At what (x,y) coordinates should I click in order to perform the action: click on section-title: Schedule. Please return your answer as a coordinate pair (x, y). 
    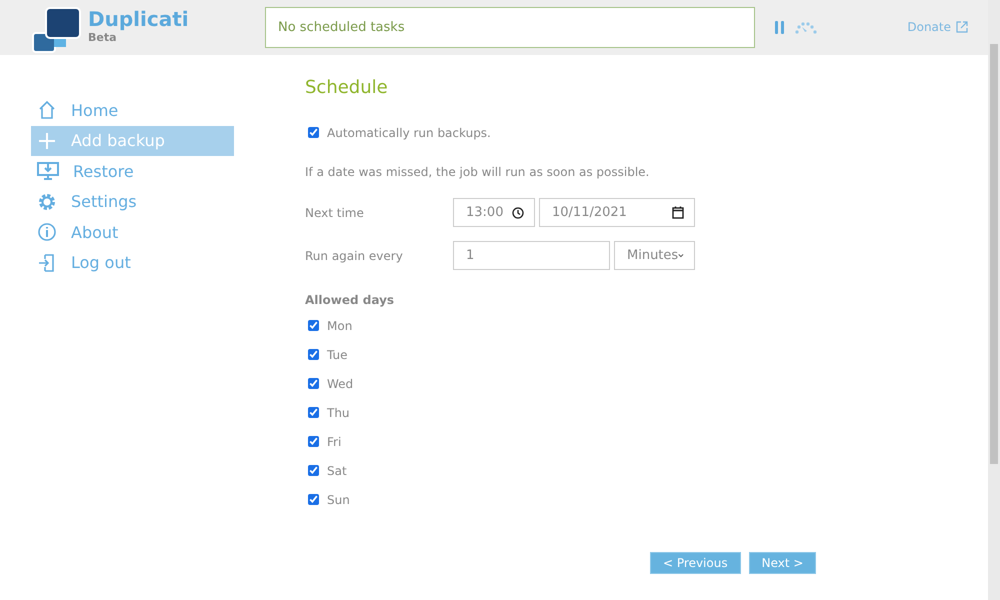
    Looking at the image, I should click on (347, 87).